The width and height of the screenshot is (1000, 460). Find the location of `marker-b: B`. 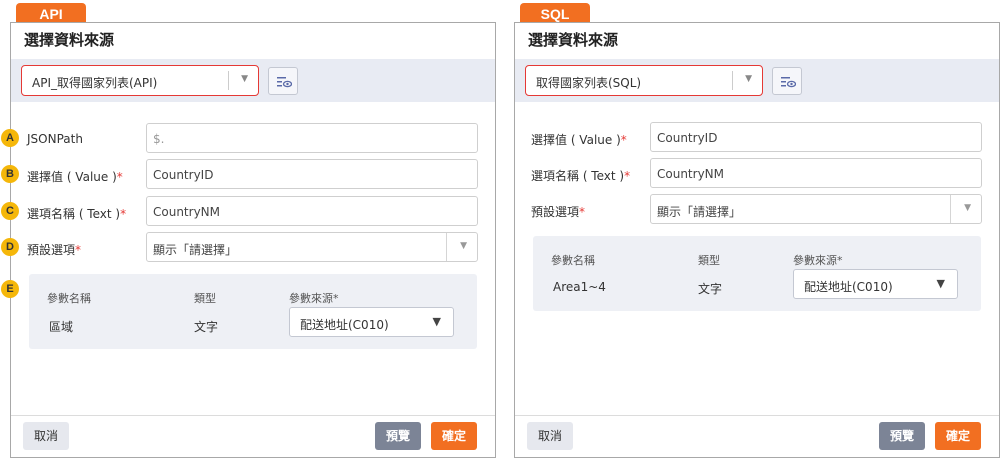

marker-b: B is located at coordinates (10, 174).